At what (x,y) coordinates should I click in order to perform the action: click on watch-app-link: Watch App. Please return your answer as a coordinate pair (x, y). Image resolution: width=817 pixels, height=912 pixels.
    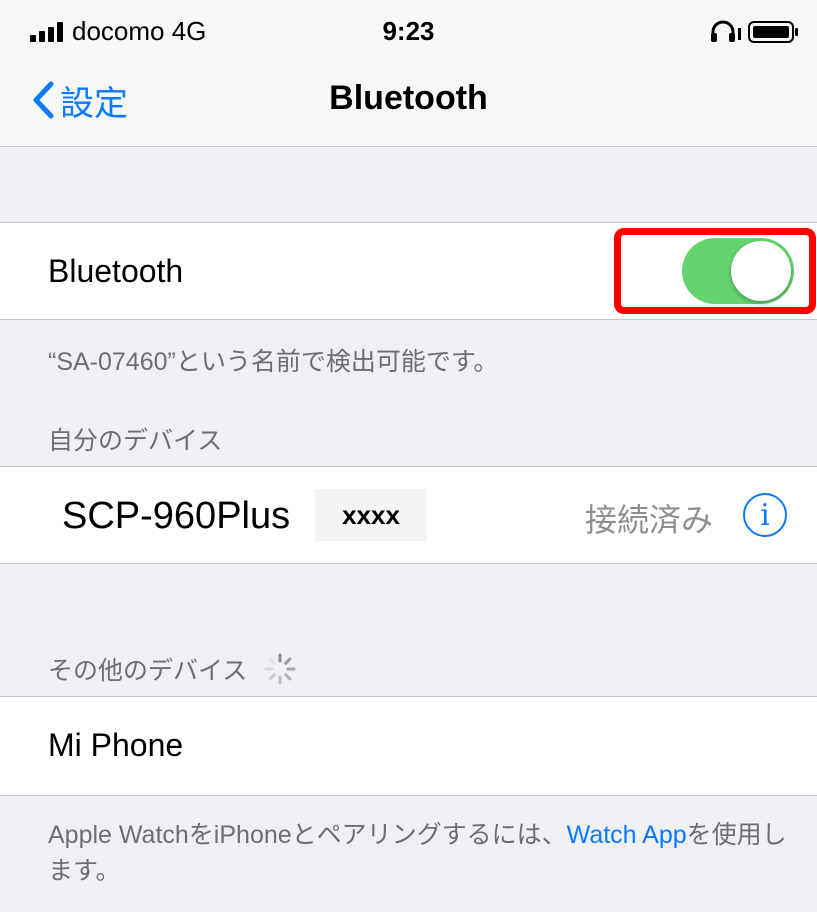
    Looking at the image, I should click on (627, 835).